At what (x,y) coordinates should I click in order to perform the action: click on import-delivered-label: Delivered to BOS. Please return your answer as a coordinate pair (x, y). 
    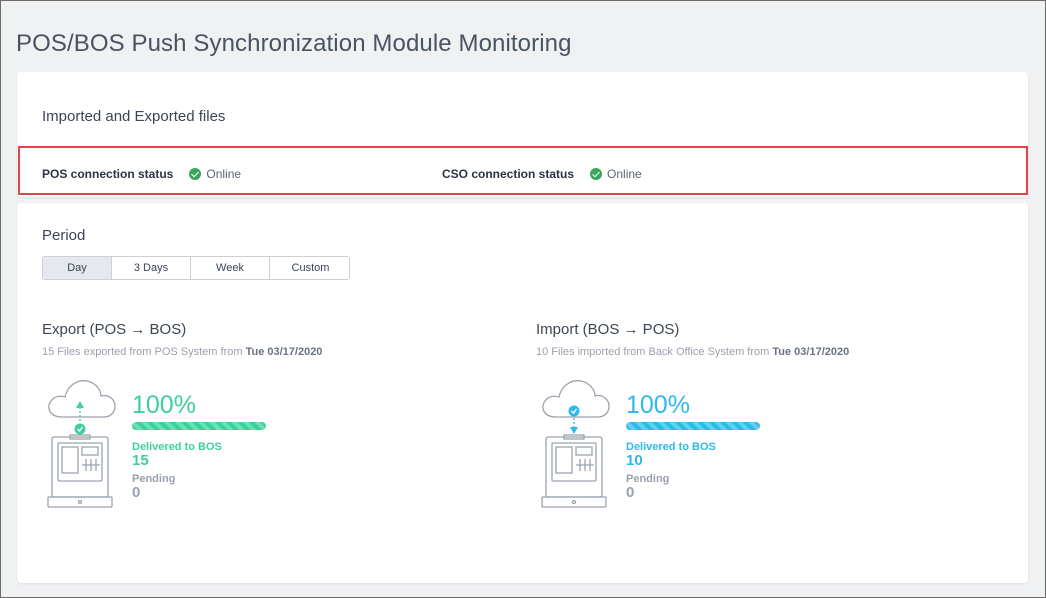
    Looking at the image, I should click on (671, 447).